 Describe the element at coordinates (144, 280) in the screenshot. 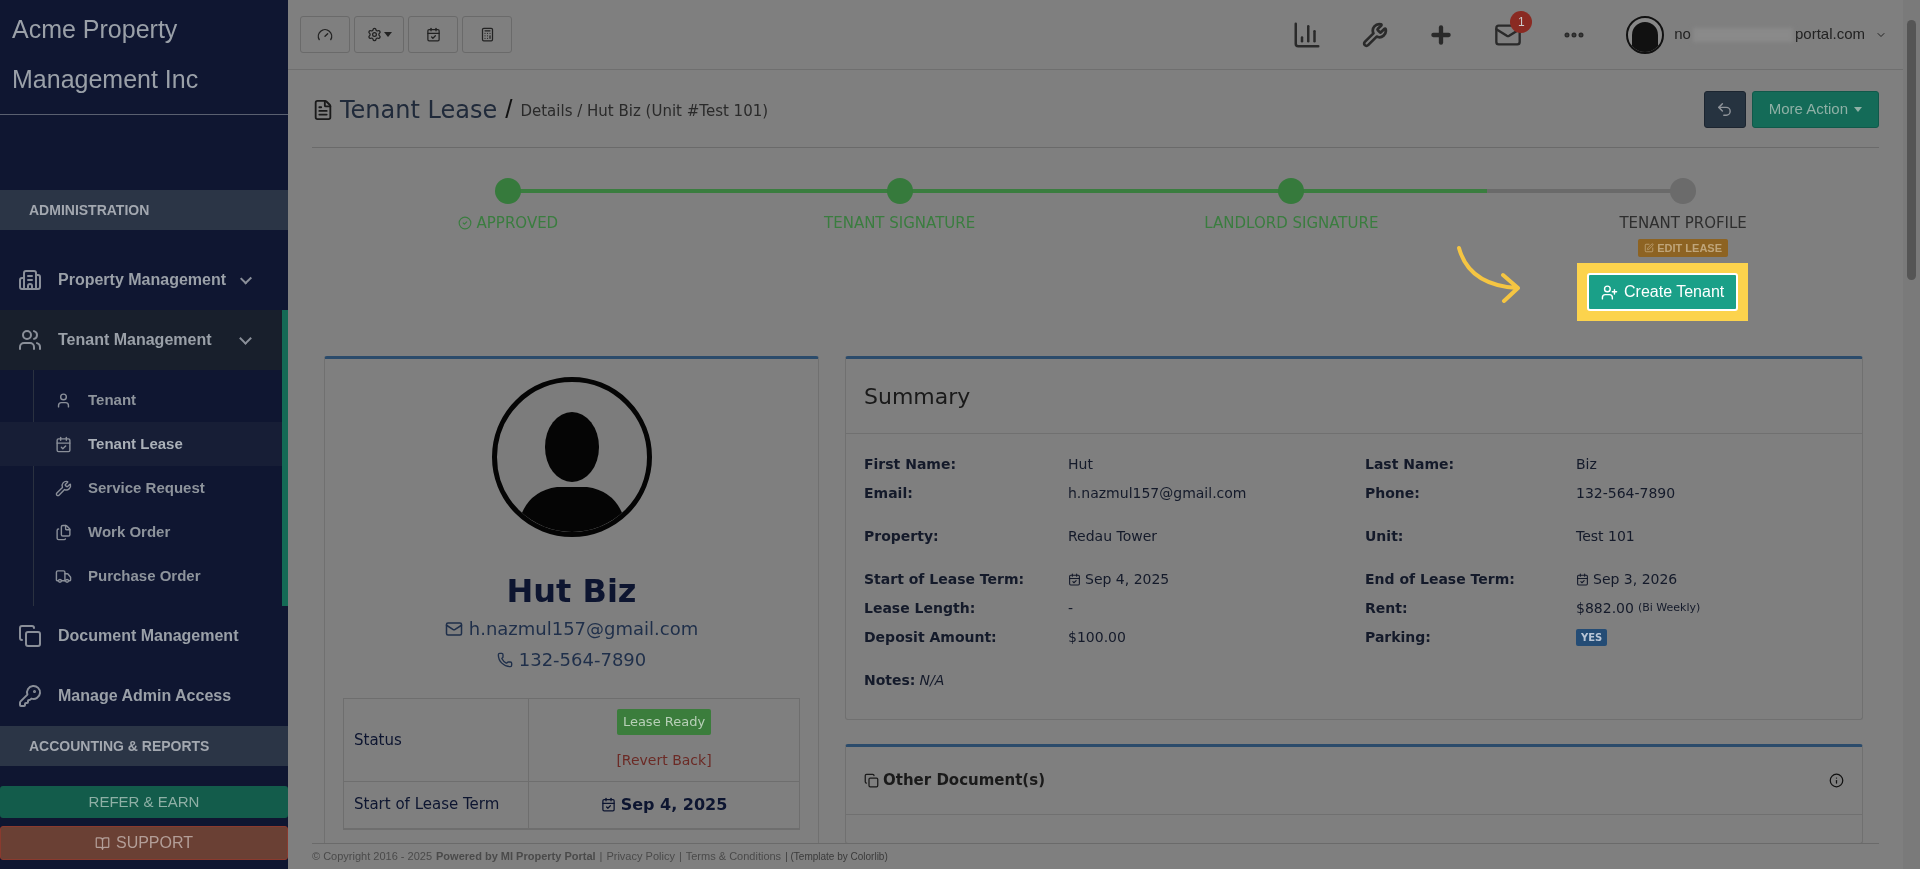

I see `nav-item: Property Management` at that location.